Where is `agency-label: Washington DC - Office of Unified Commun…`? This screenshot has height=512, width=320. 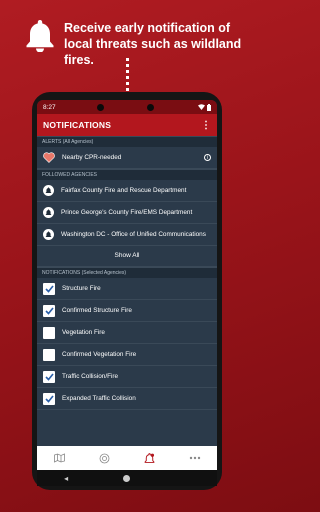 agency-label: Washington DC - Office of Unified Commun… is located at coordinates (133, 234).